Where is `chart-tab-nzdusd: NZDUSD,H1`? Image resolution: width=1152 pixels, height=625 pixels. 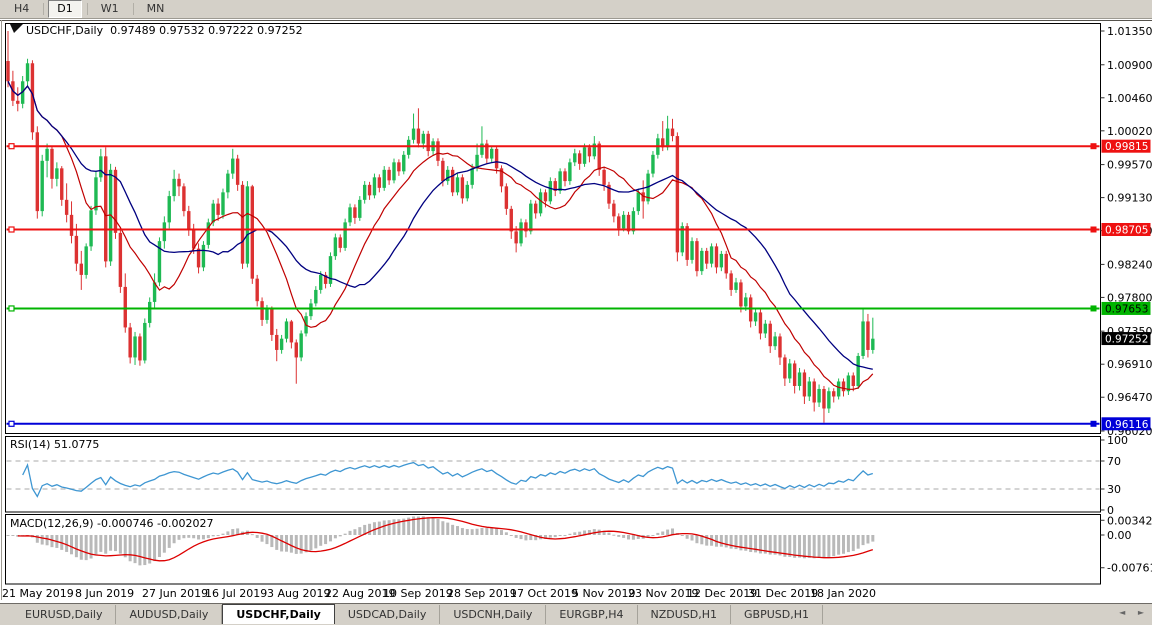
chart-tab-nzdusd: NZDUSD,H1 is located at coordinates (685, 614).